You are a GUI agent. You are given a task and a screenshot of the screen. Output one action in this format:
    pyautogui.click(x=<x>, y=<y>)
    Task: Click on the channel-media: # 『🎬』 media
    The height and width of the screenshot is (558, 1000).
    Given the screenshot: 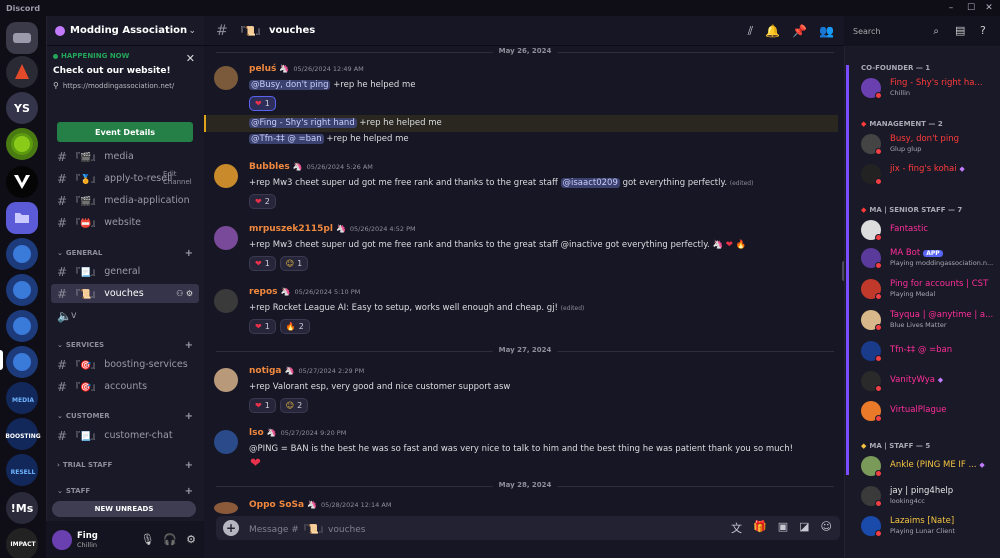 What is the action you would take?
    pyautogui.click(x=125, y=156)
    